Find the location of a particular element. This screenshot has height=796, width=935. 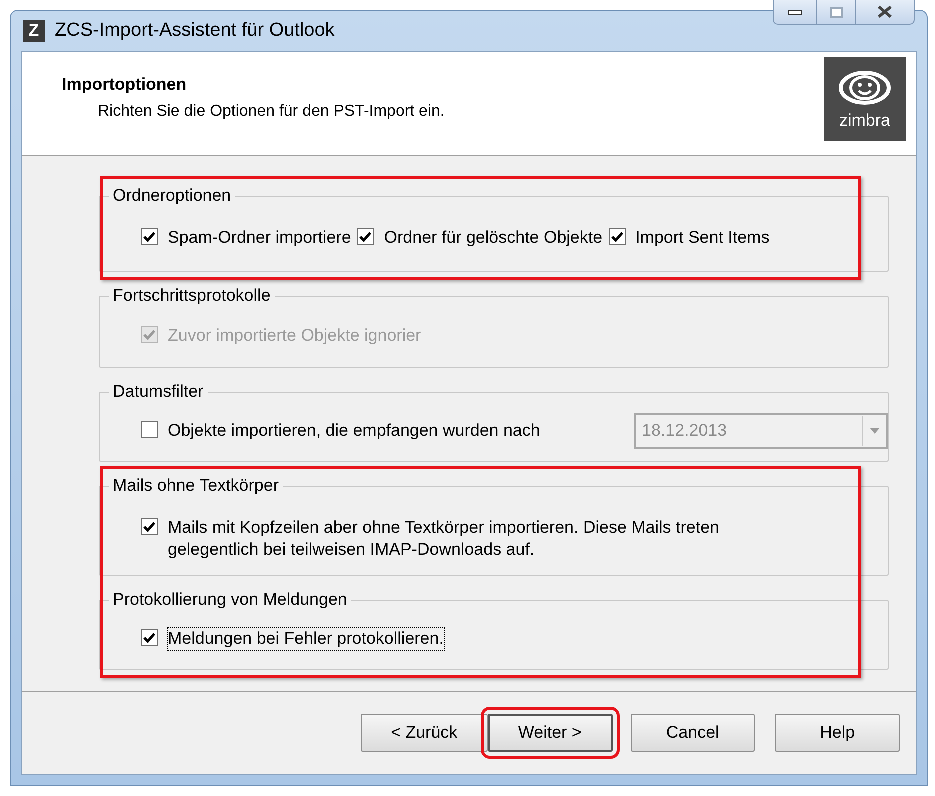

group-title: Protokollierung von Meldungen is located at coordinates (230, 600).